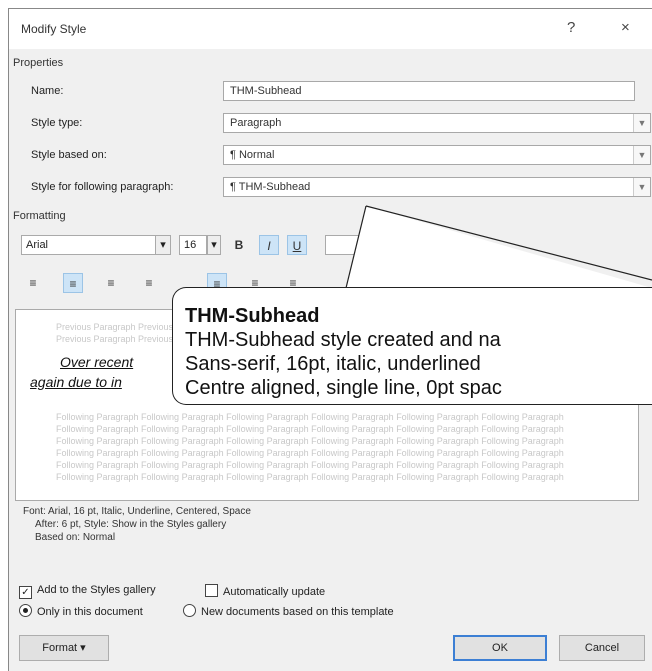  Describe the element at coordinates (343, 340) in the screenshot. I see `callout-line1: THM-Subhead style created and na` at that location.